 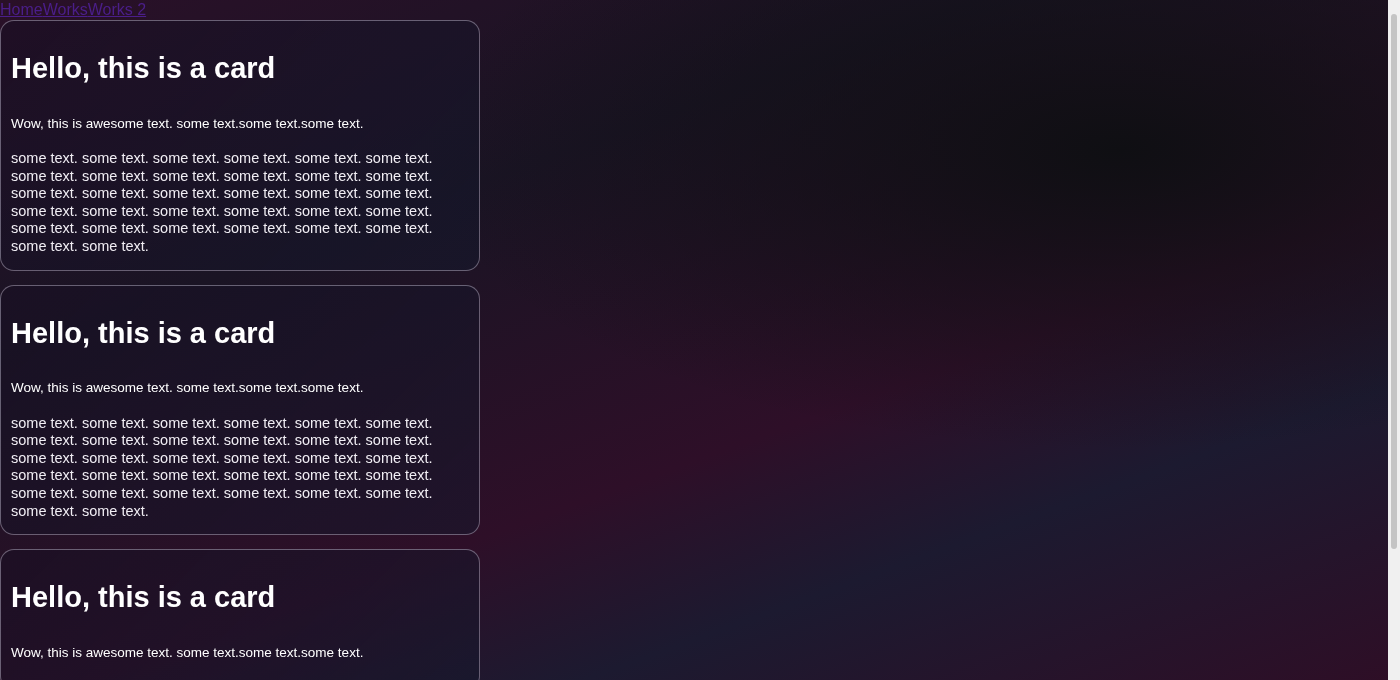 What do you see at coordinates (1394, 281) in the screenshot?
I see `scrollbar-thumb` at bounding box center [1394, 281].